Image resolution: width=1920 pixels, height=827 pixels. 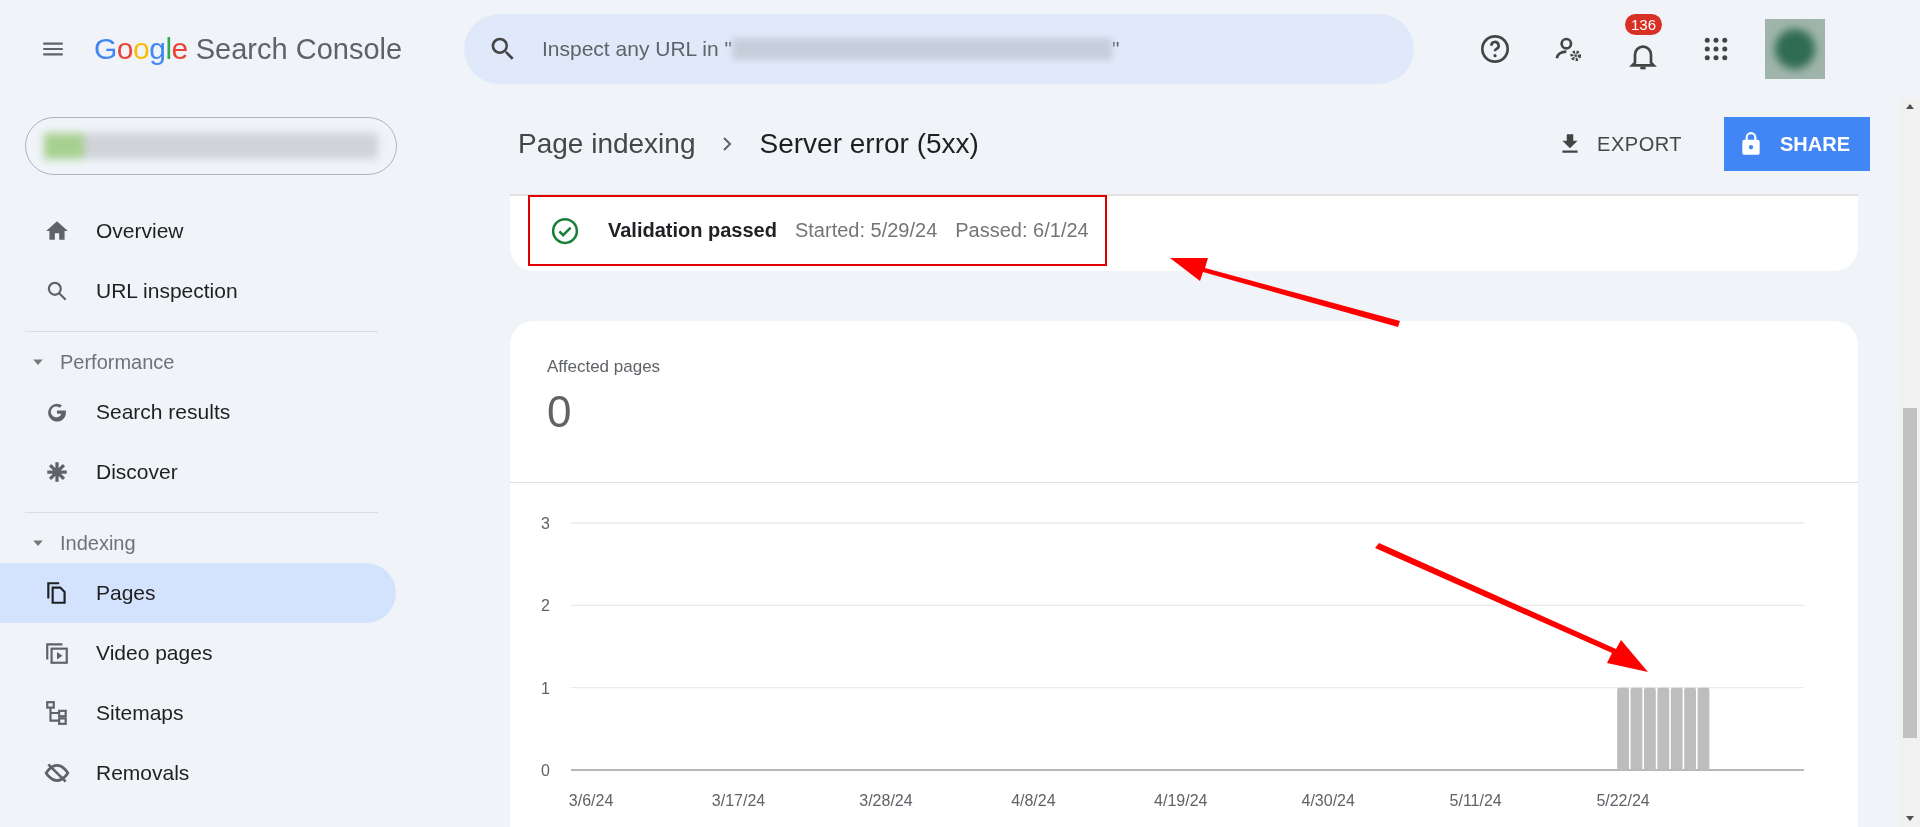 What do you see at coordinates (1115, 49) in the screenshot?
I see `search-placeholder-end: "` at bounding box center [1115, 49].